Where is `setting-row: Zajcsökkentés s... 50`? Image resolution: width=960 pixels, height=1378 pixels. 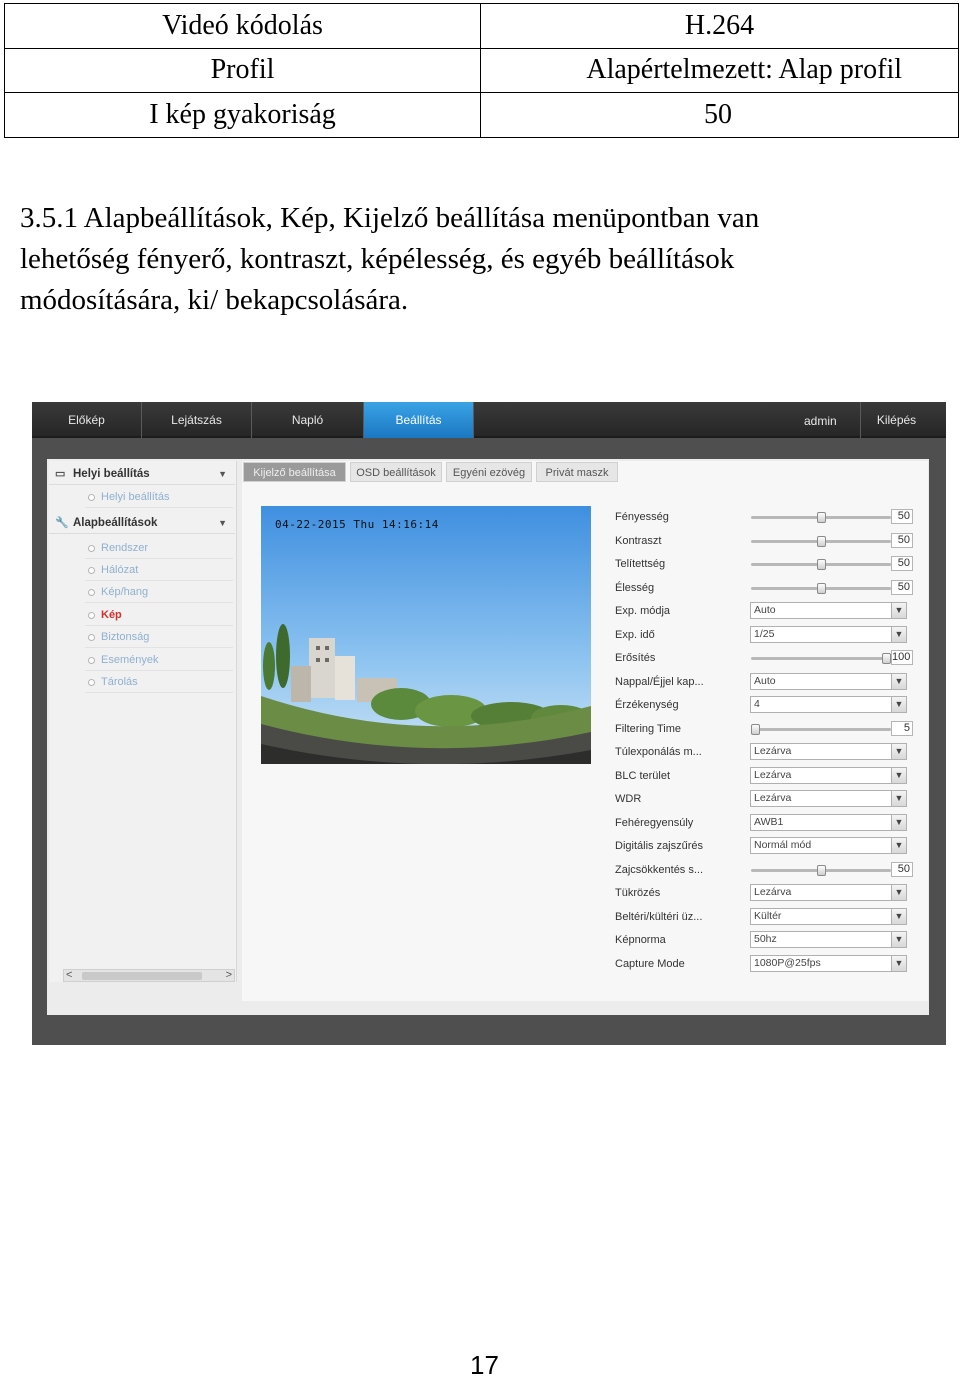
setting-row: Zajcsökkentés s... 50 is located at coordinates (765, 870).